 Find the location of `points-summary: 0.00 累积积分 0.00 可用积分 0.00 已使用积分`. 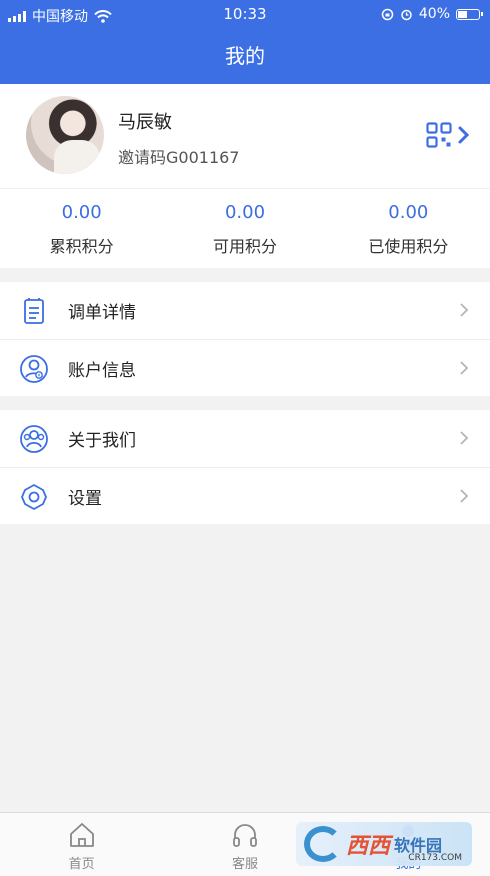

points-summary: 0.00 累积积分 0.00 可用积分 0.00 已使用积分 is located at coordinates (245, 228).